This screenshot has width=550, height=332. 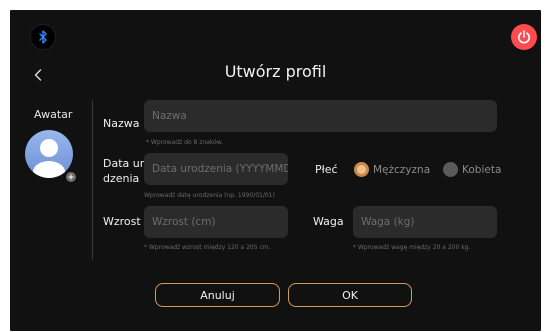 What do you see at coordinates (361, 169) in the screenshot?
I see `radio-selected-icon` at bounding box center [361, 169].